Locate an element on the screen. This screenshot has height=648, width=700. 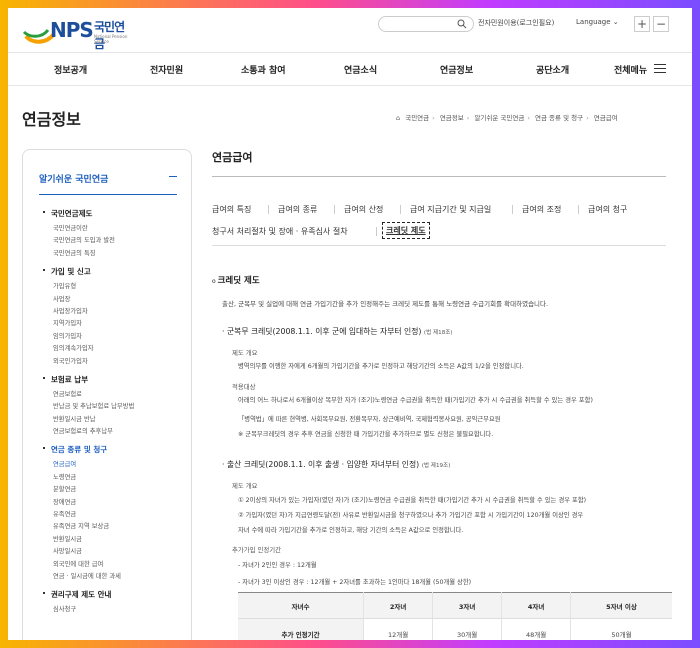
table-cell: 48개월 is located at coordinates (536, 629).